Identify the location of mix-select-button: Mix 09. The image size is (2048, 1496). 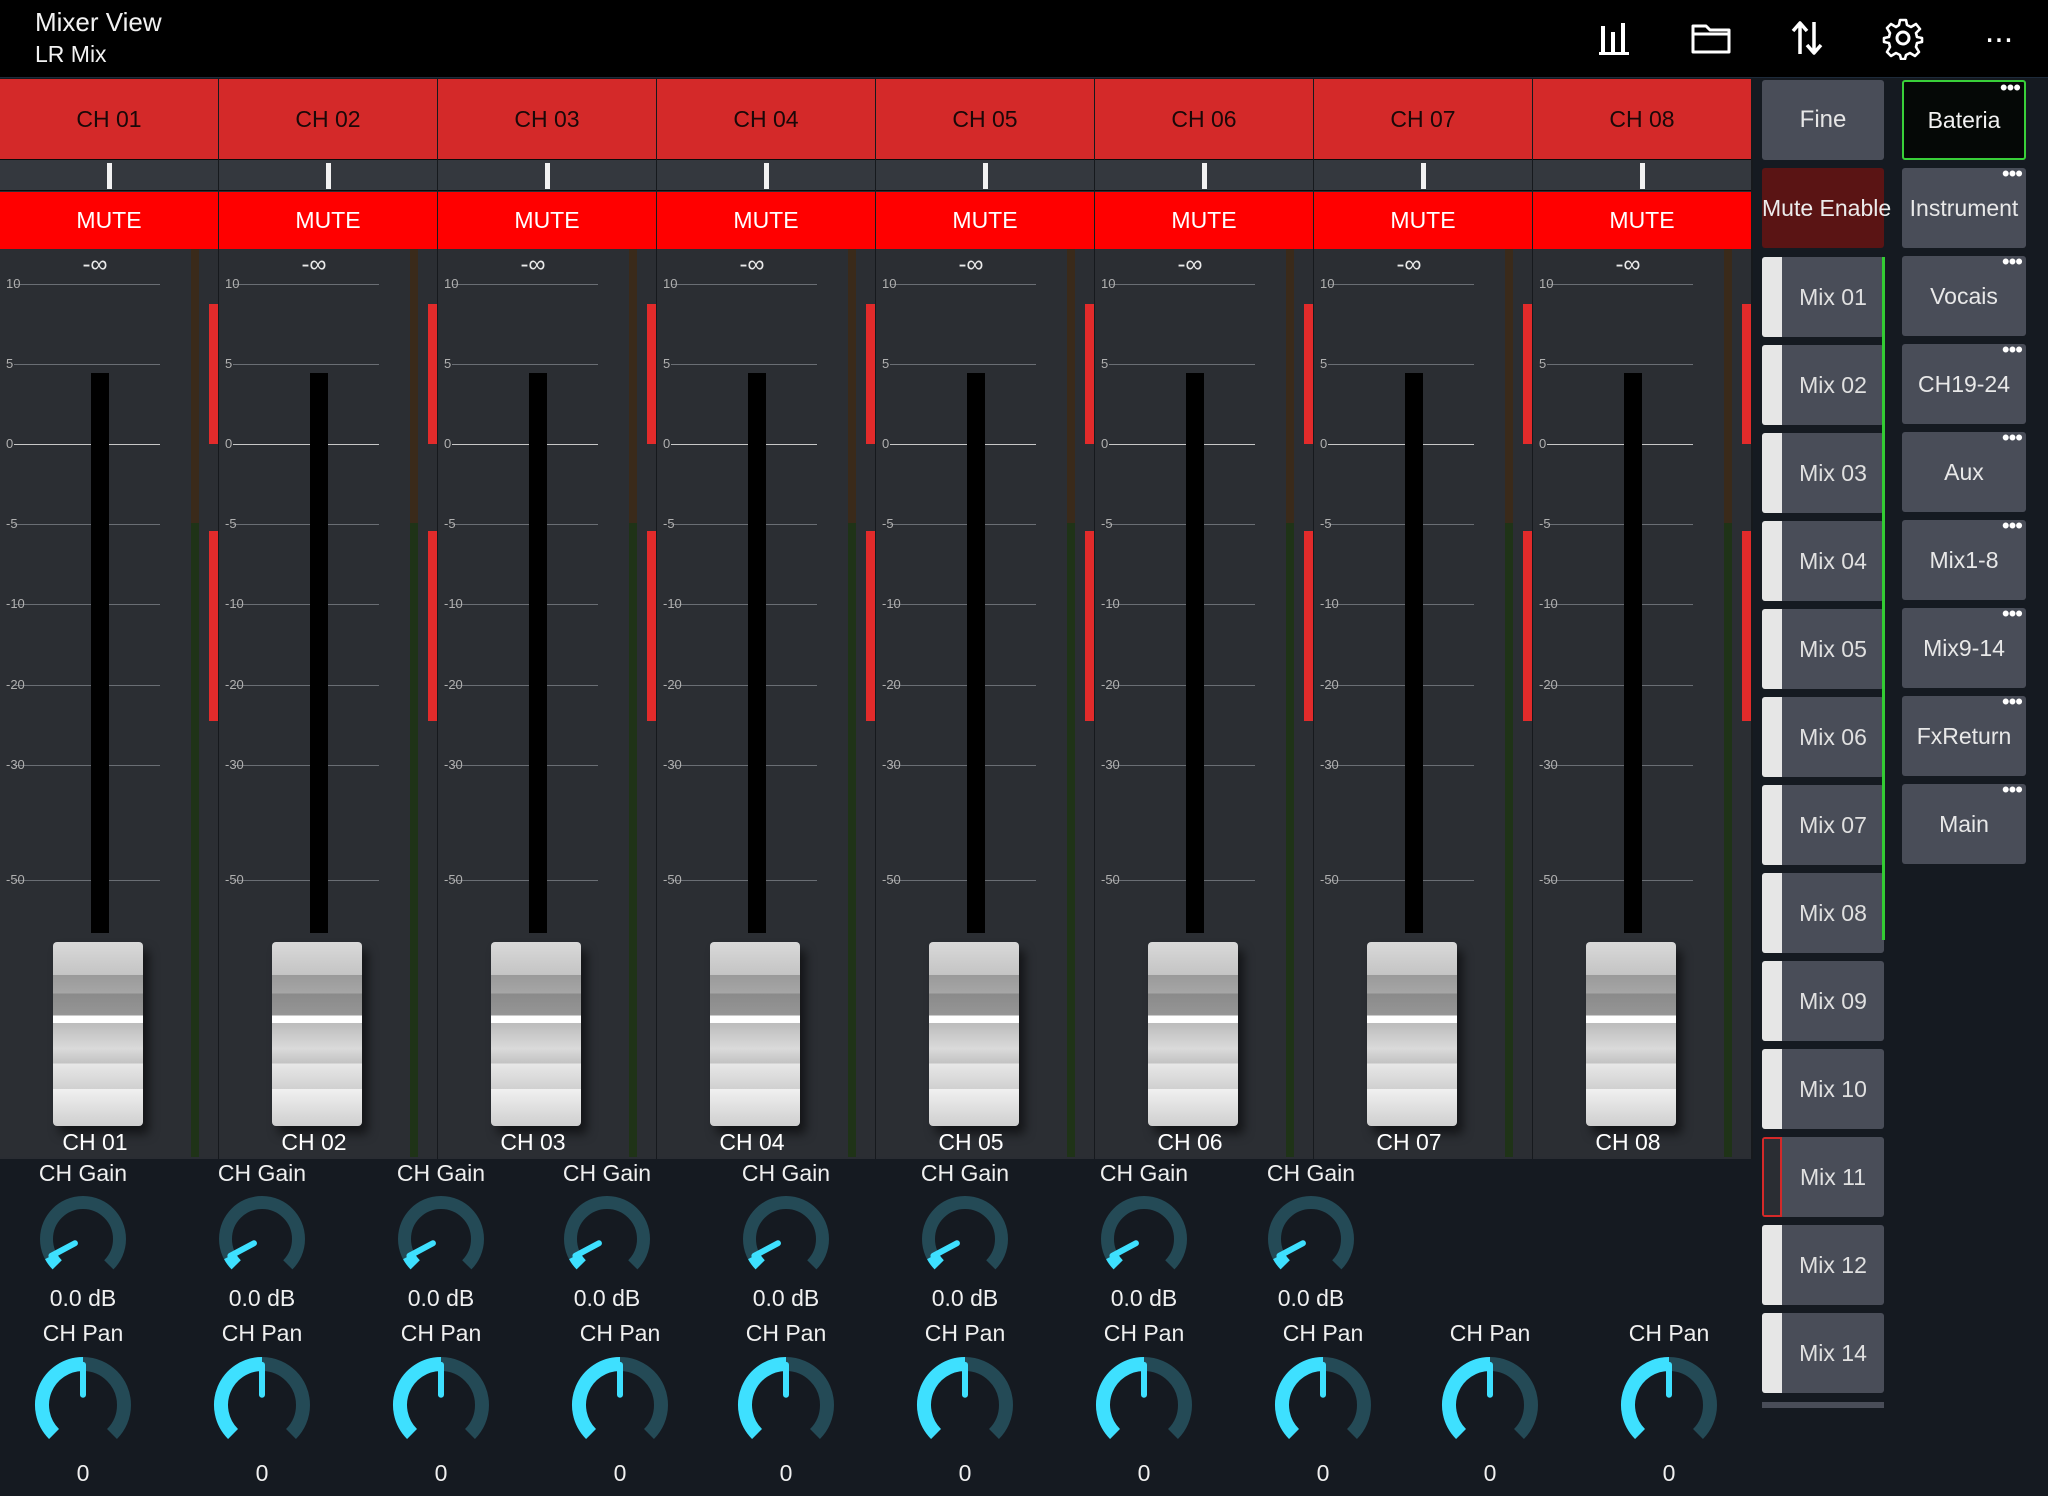
(1823, 1001).